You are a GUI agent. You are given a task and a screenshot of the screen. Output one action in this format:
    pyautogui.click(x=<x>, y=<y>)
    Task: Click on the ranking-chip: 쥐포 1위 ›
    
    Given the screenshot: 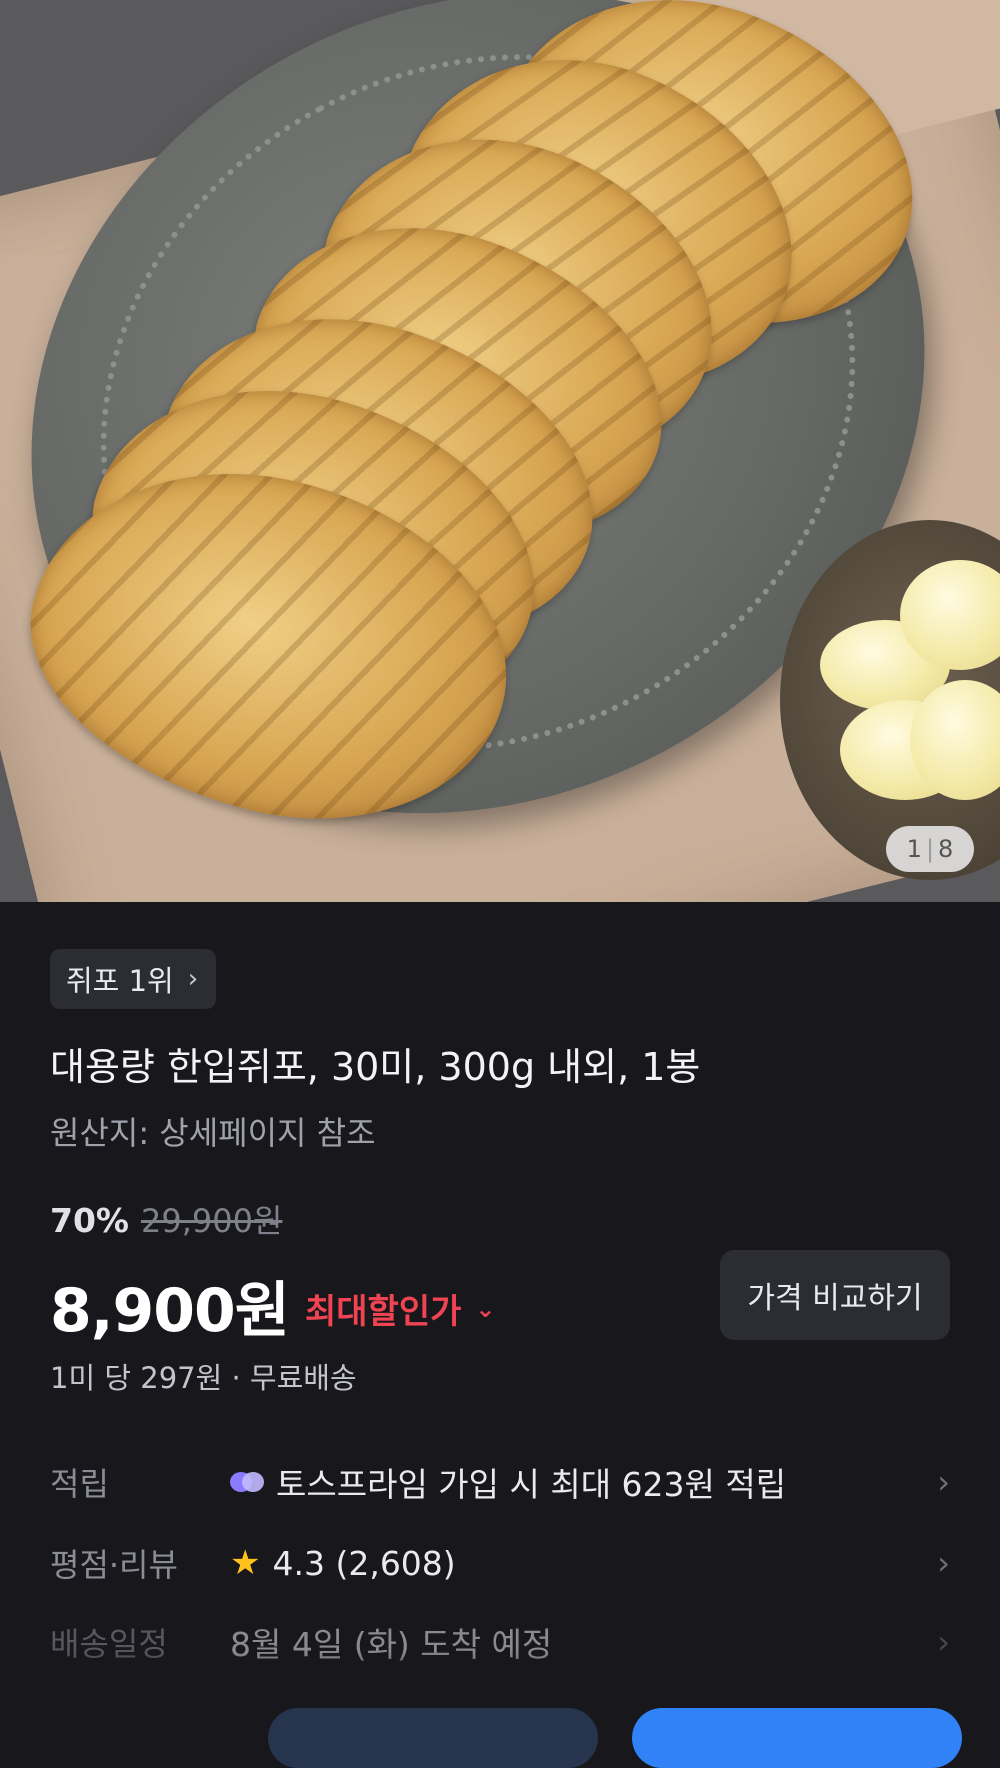 What is the action you would take?
    pyautogui.click(x=133, y=979)
    